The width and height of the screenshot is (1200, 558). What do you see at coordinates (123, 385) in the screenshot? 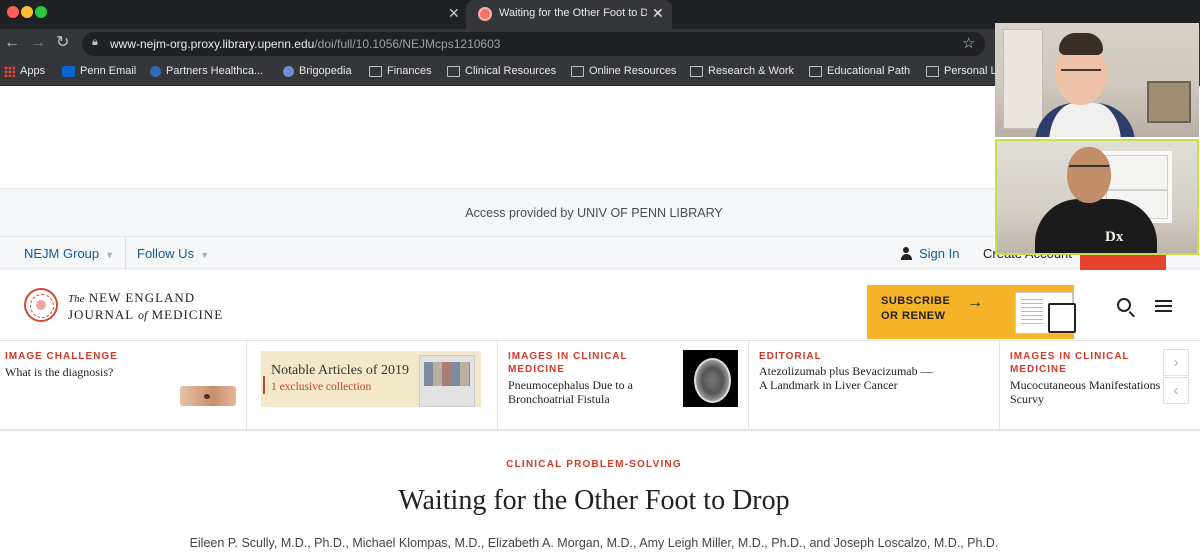
I see `carousel-card-image-challenge: IMAGE CHALLENGE What is the diagnosis?` at bounding box center [123, 385].